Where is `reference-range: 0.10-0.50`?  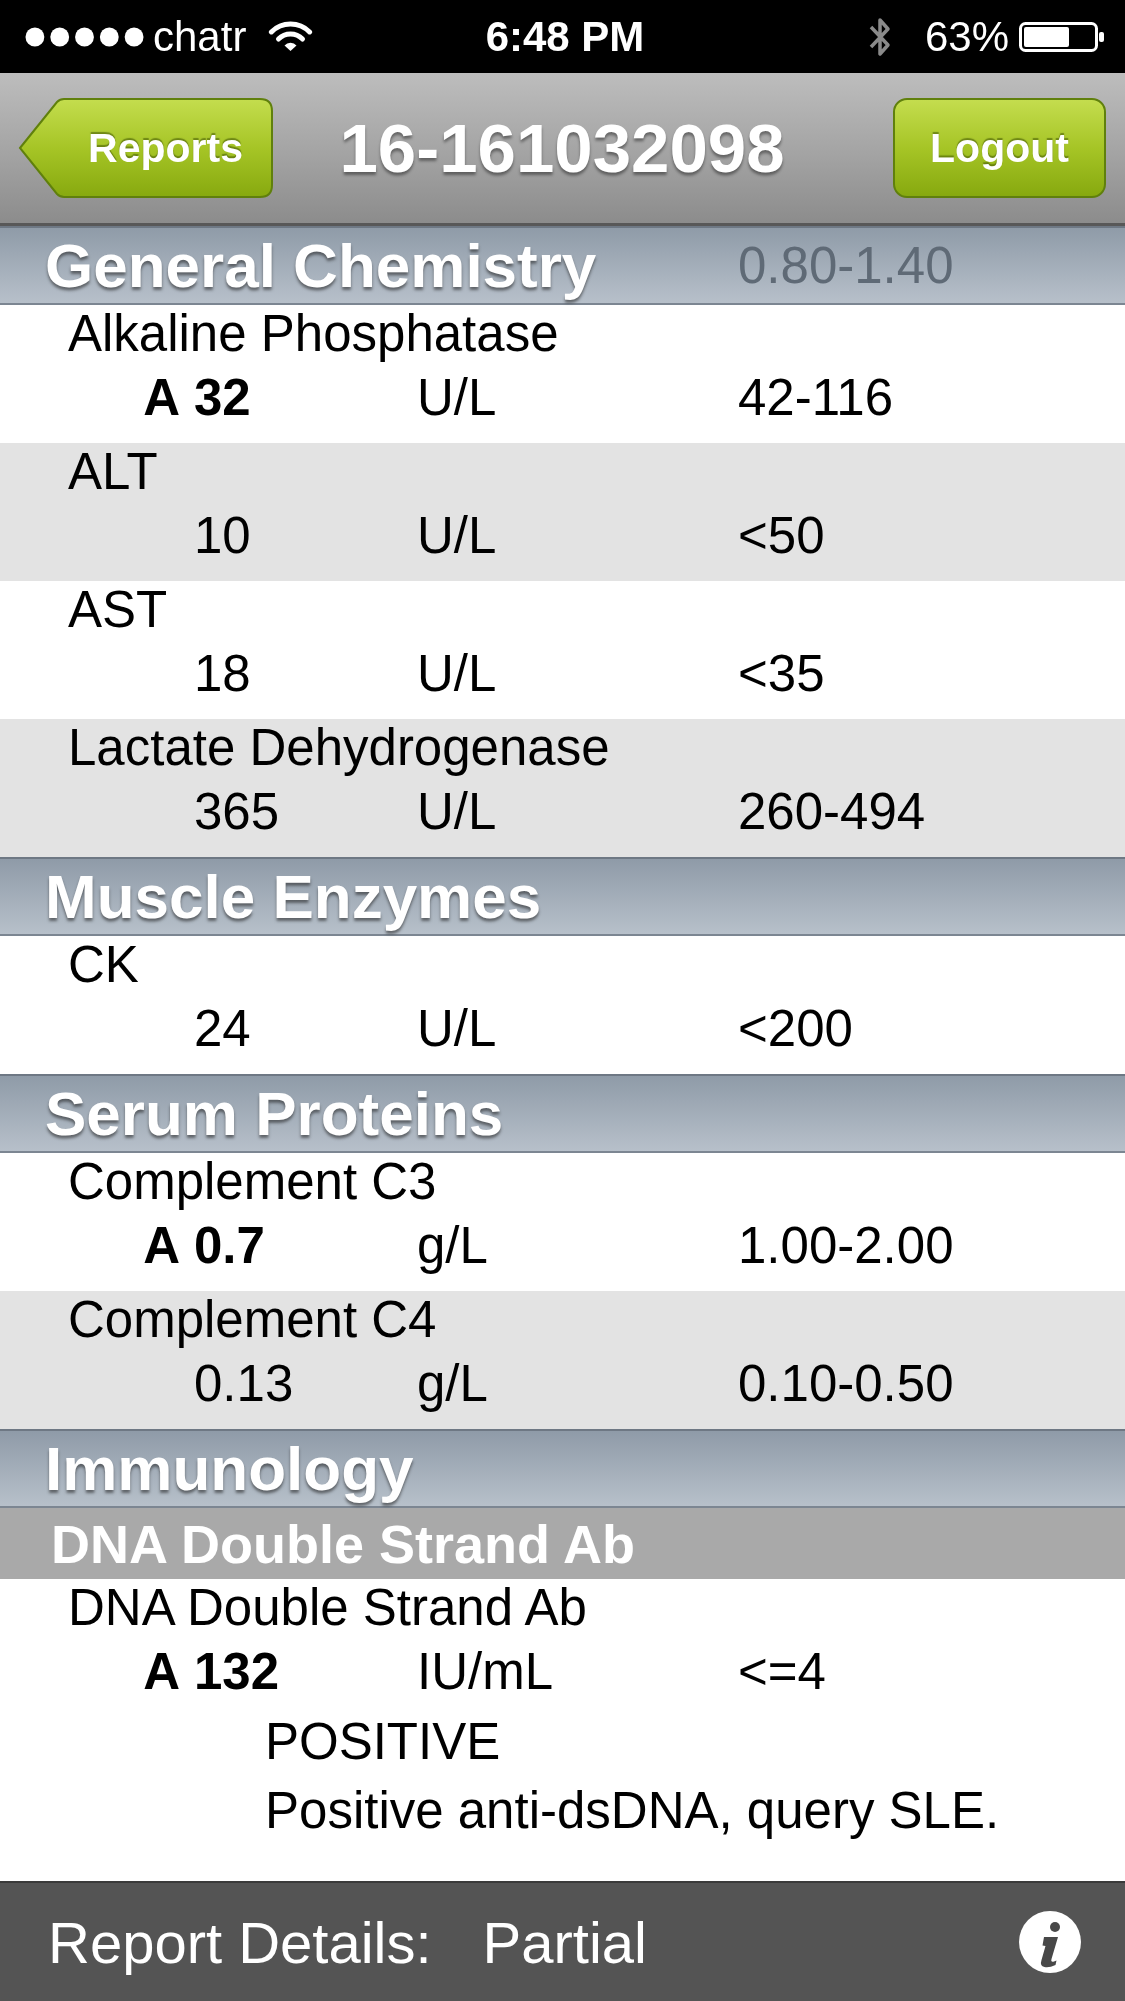 reference-range: 0.10-0.50 is located at coordinates (846, 1383).